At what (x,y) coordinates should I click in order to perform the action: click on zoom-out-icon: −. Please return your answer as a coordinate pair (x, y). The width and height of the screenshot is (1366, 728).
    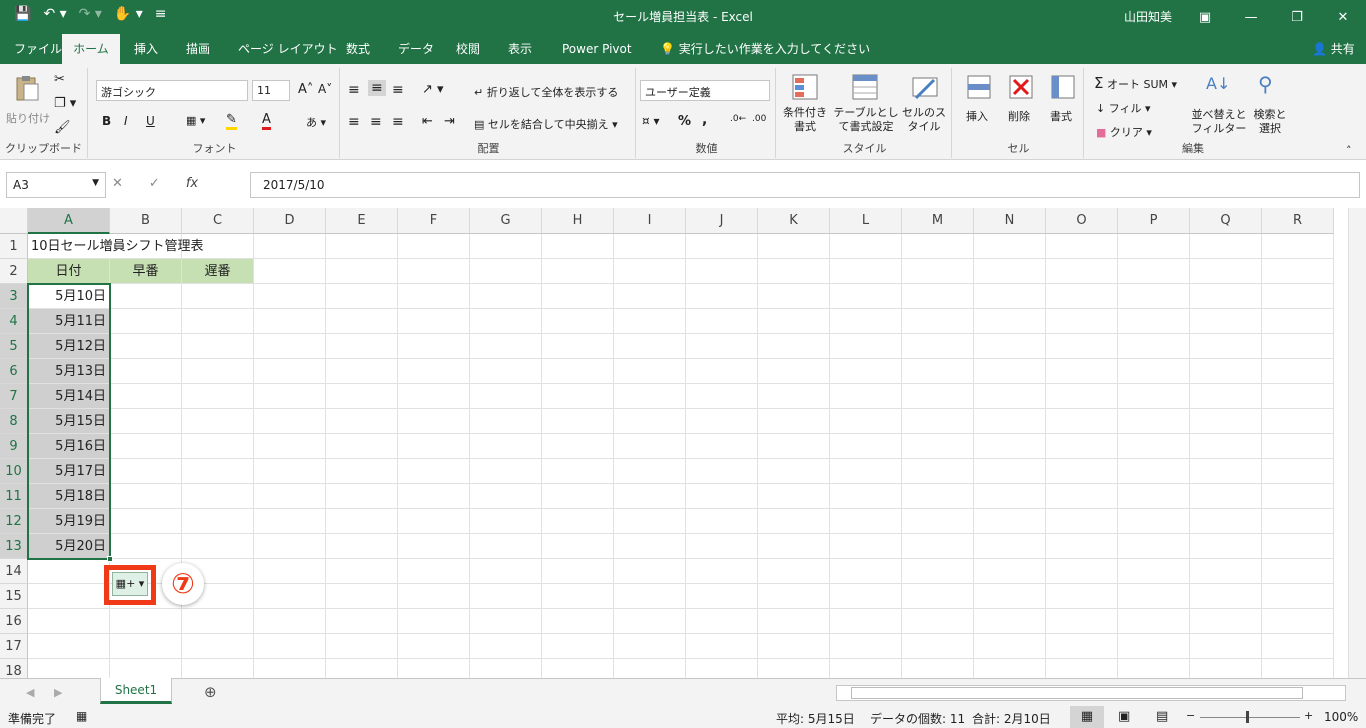
    Looking at the image, I should click on (1190, 715).